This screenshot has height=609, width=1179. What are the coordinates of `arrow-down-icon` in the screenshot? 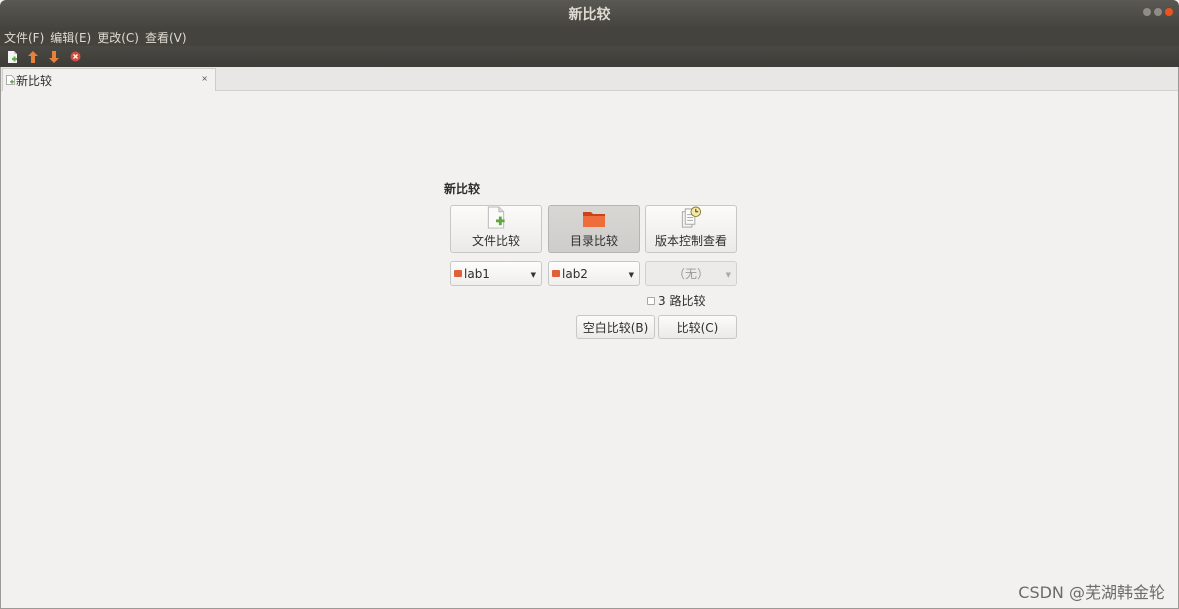 It's located at (54, 56).